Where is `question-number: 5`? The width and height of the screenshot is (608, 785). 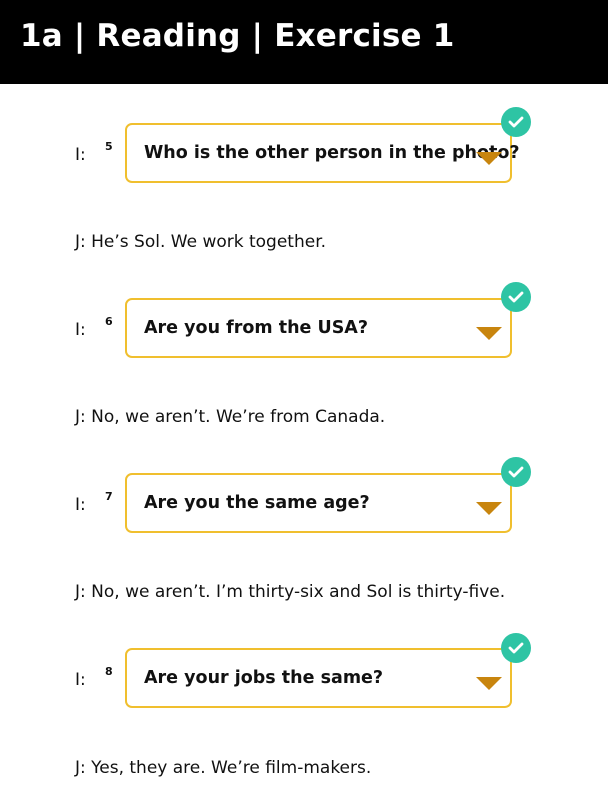
question-number: 5 is located at coordinates (109, 146).